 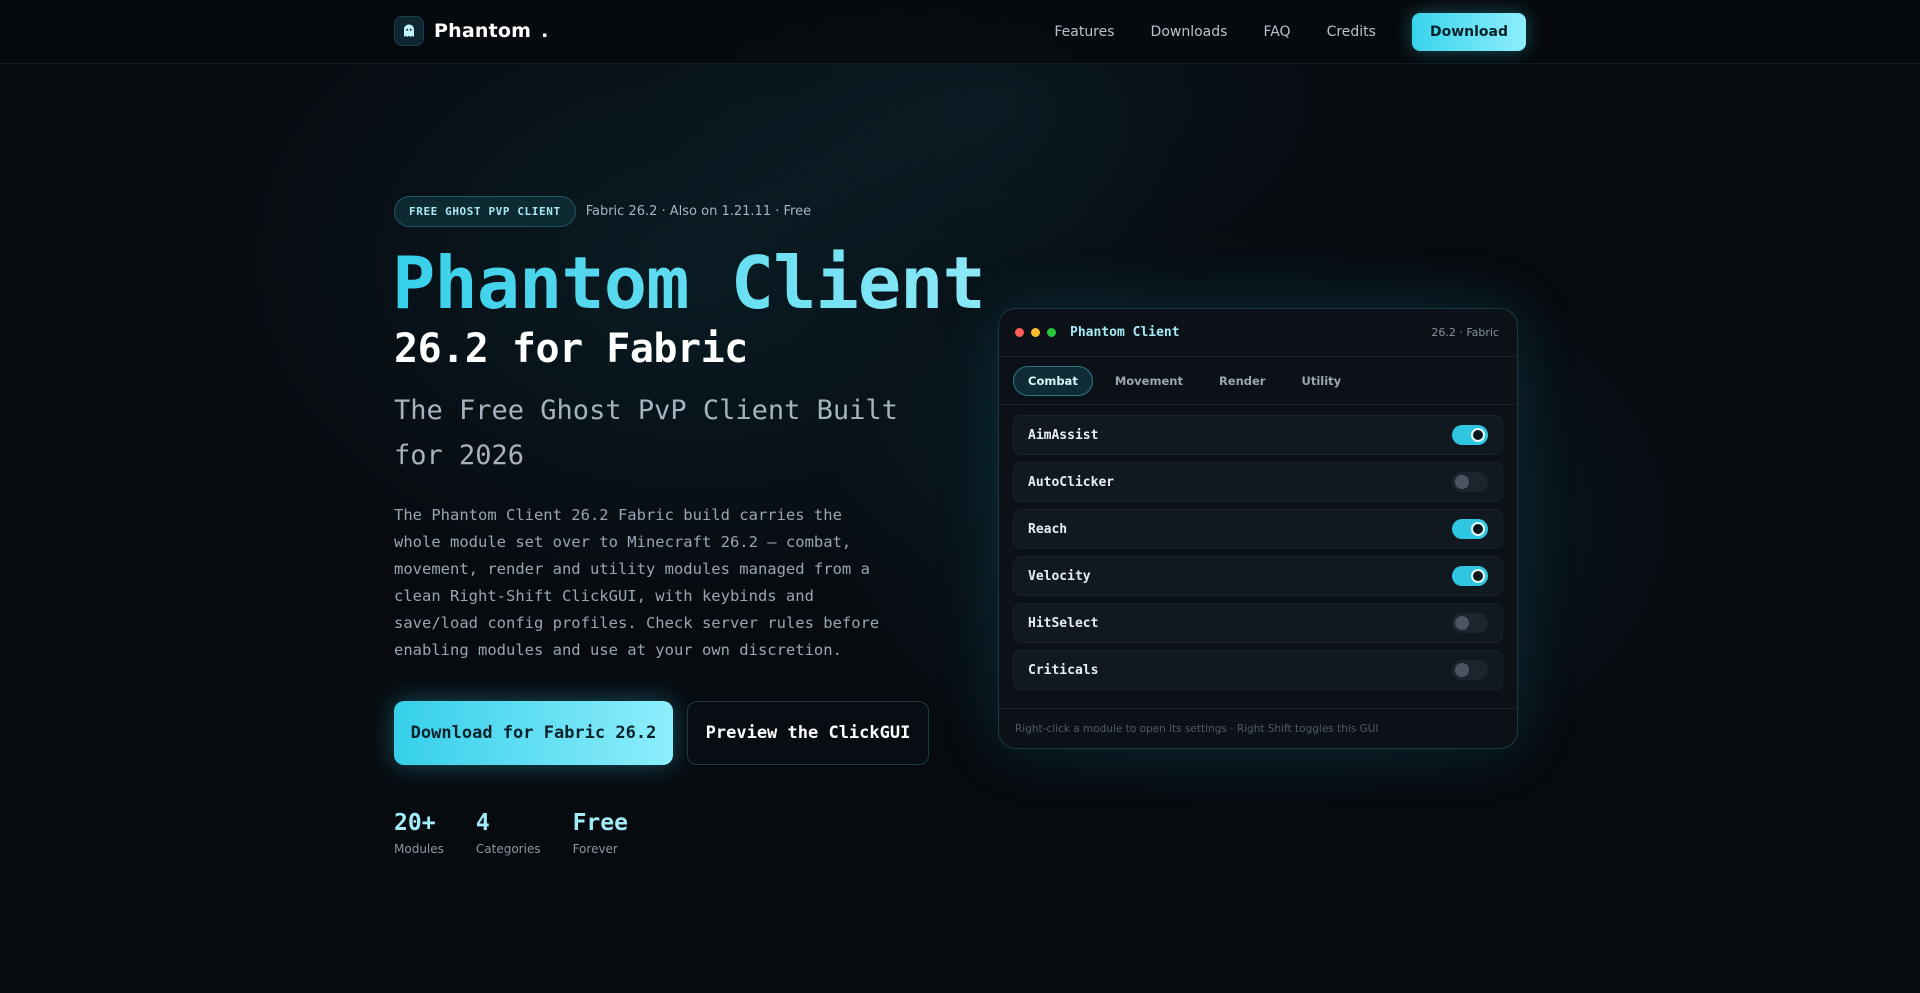 I want to click on nav-links: Features Downloads FAQ Credits Download, so click(x=1272, y=32).